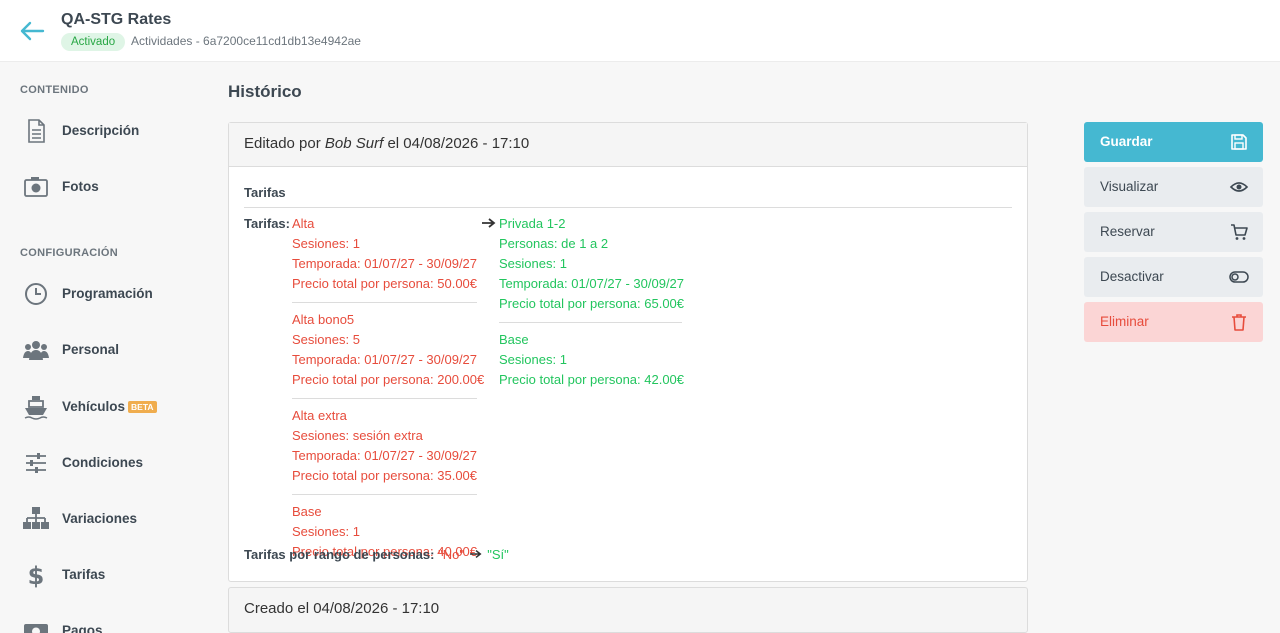  I want to click on sidebar-item-staff: Personal, so click(110, 350).